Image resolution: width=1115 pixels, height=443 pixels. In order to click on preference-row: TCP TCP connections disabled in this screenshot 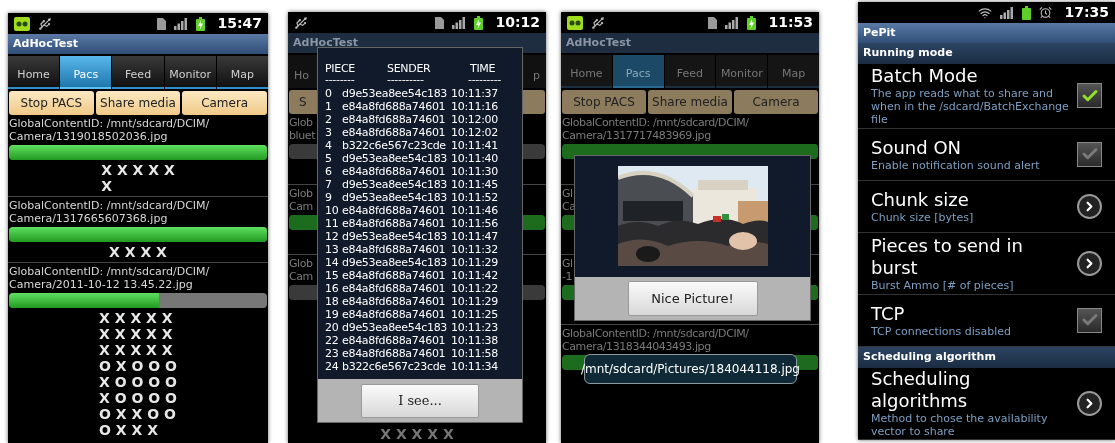, I will do `click(986, 320)`.